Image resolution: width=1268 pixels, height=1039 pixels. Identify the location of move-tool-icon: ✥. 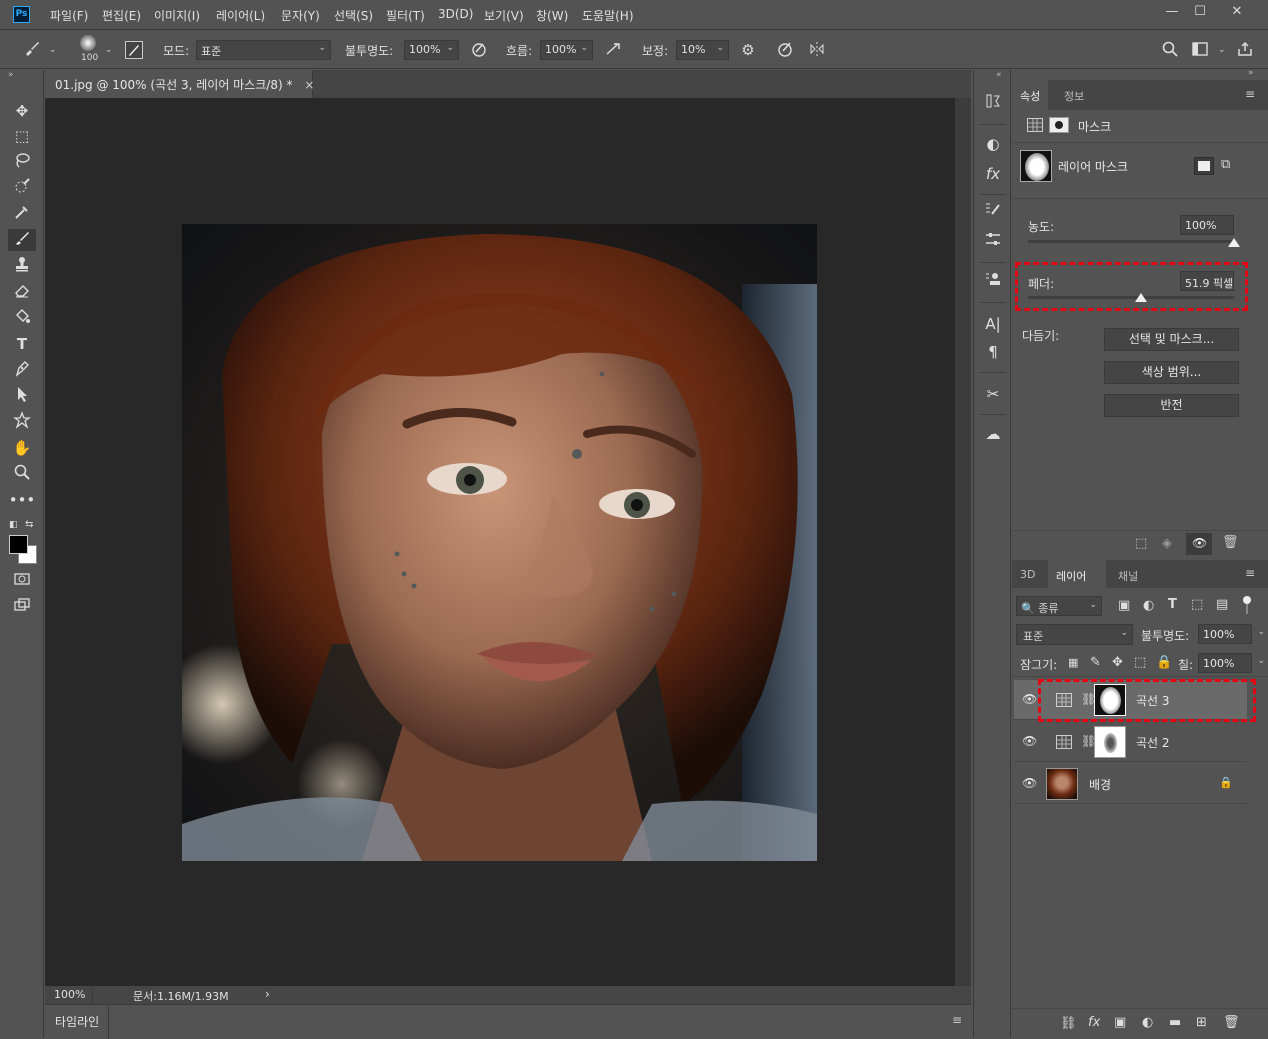
(22, 111).